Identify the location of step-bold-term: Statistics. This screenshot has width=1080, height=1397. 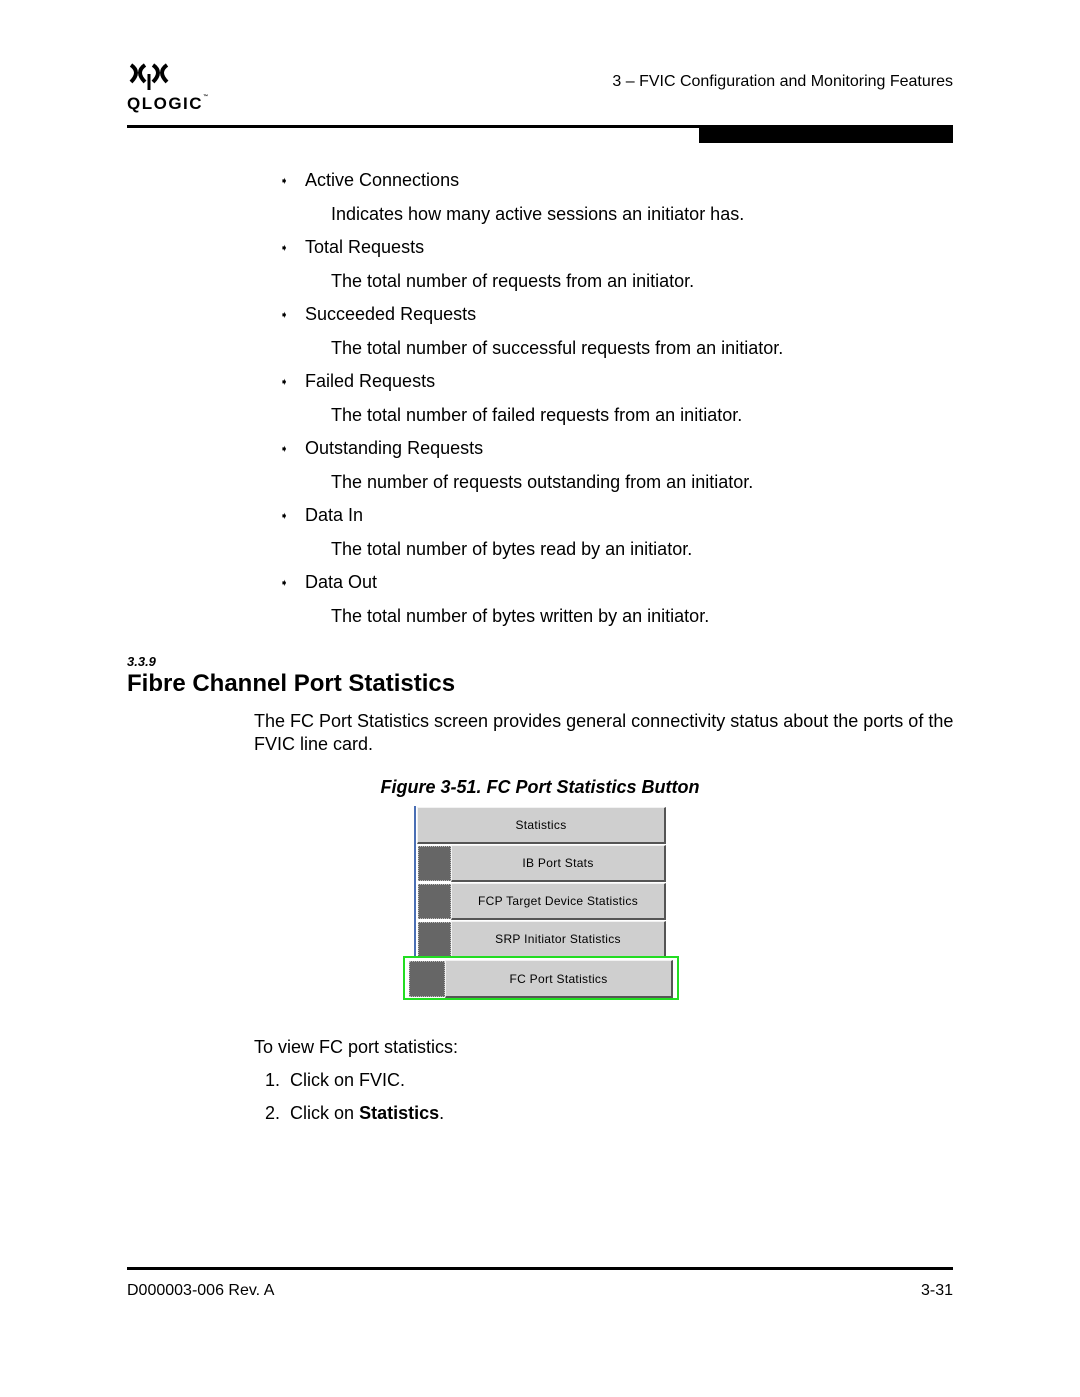
(399, 1113).